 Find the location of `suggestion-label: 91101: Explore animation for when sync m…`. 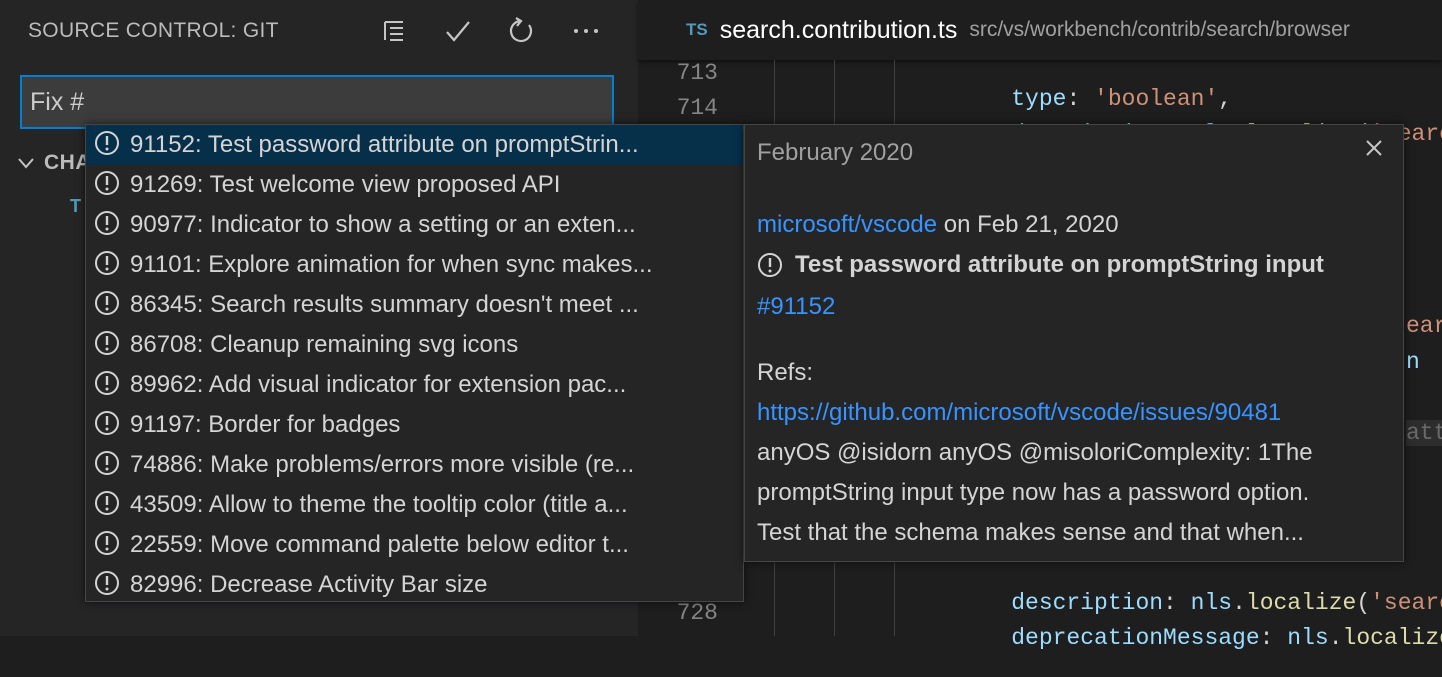

suggestion-label: 91101: Explore animation for when sync m… is located at coordinates (391, 264).